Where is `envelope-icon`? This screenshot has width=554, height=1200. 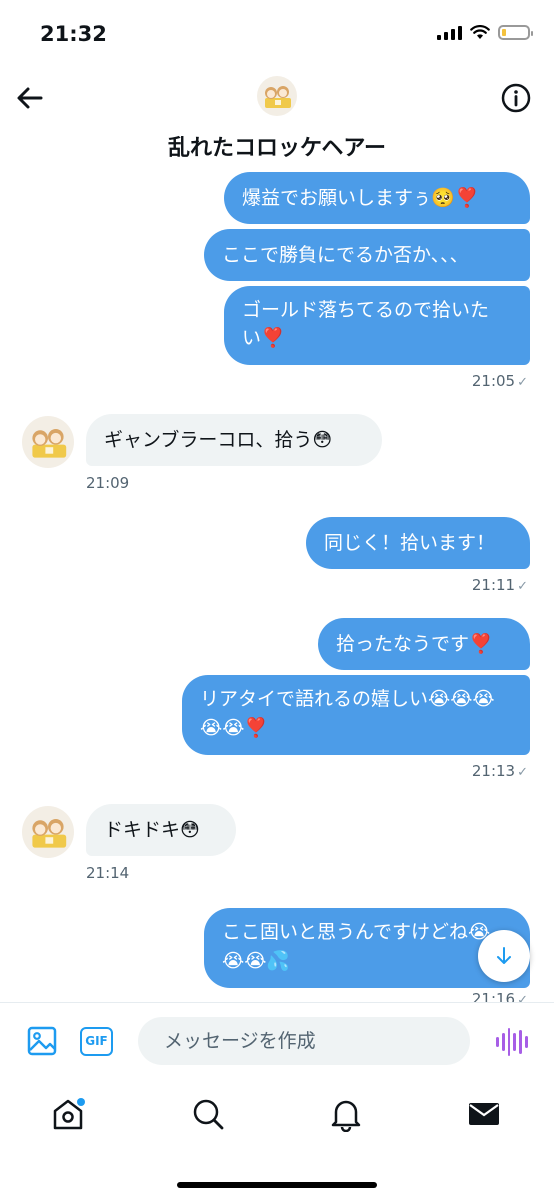 envelope-icon is located at coordinates (484, 1114).